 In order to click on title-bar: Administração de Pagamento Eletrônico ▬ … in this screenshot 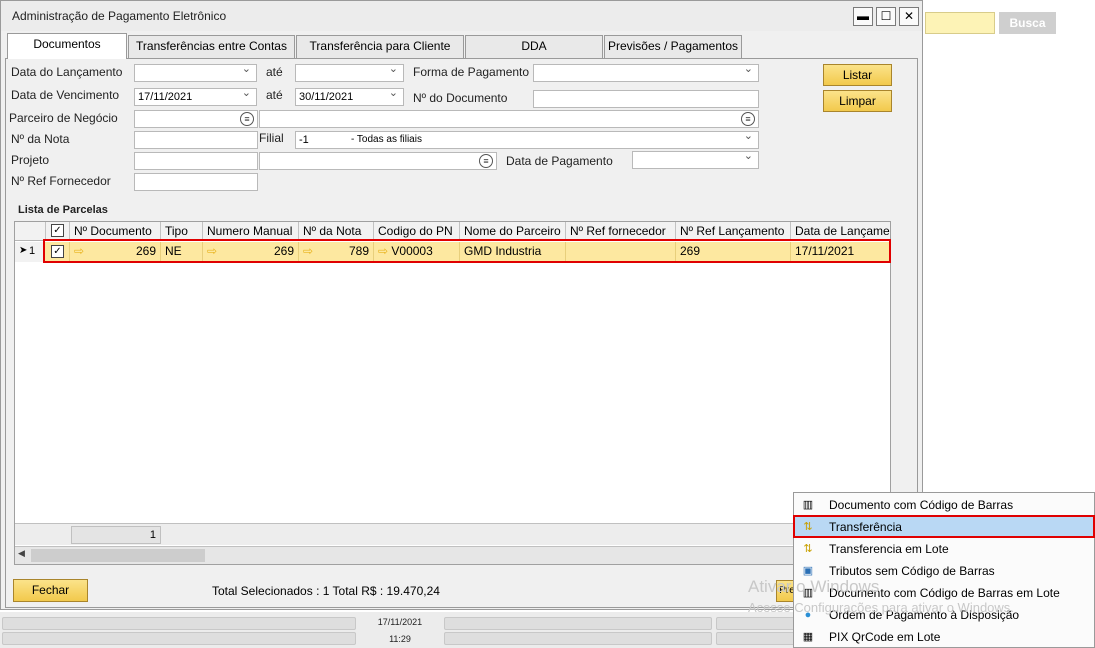, I will do `click(461, 16)`.